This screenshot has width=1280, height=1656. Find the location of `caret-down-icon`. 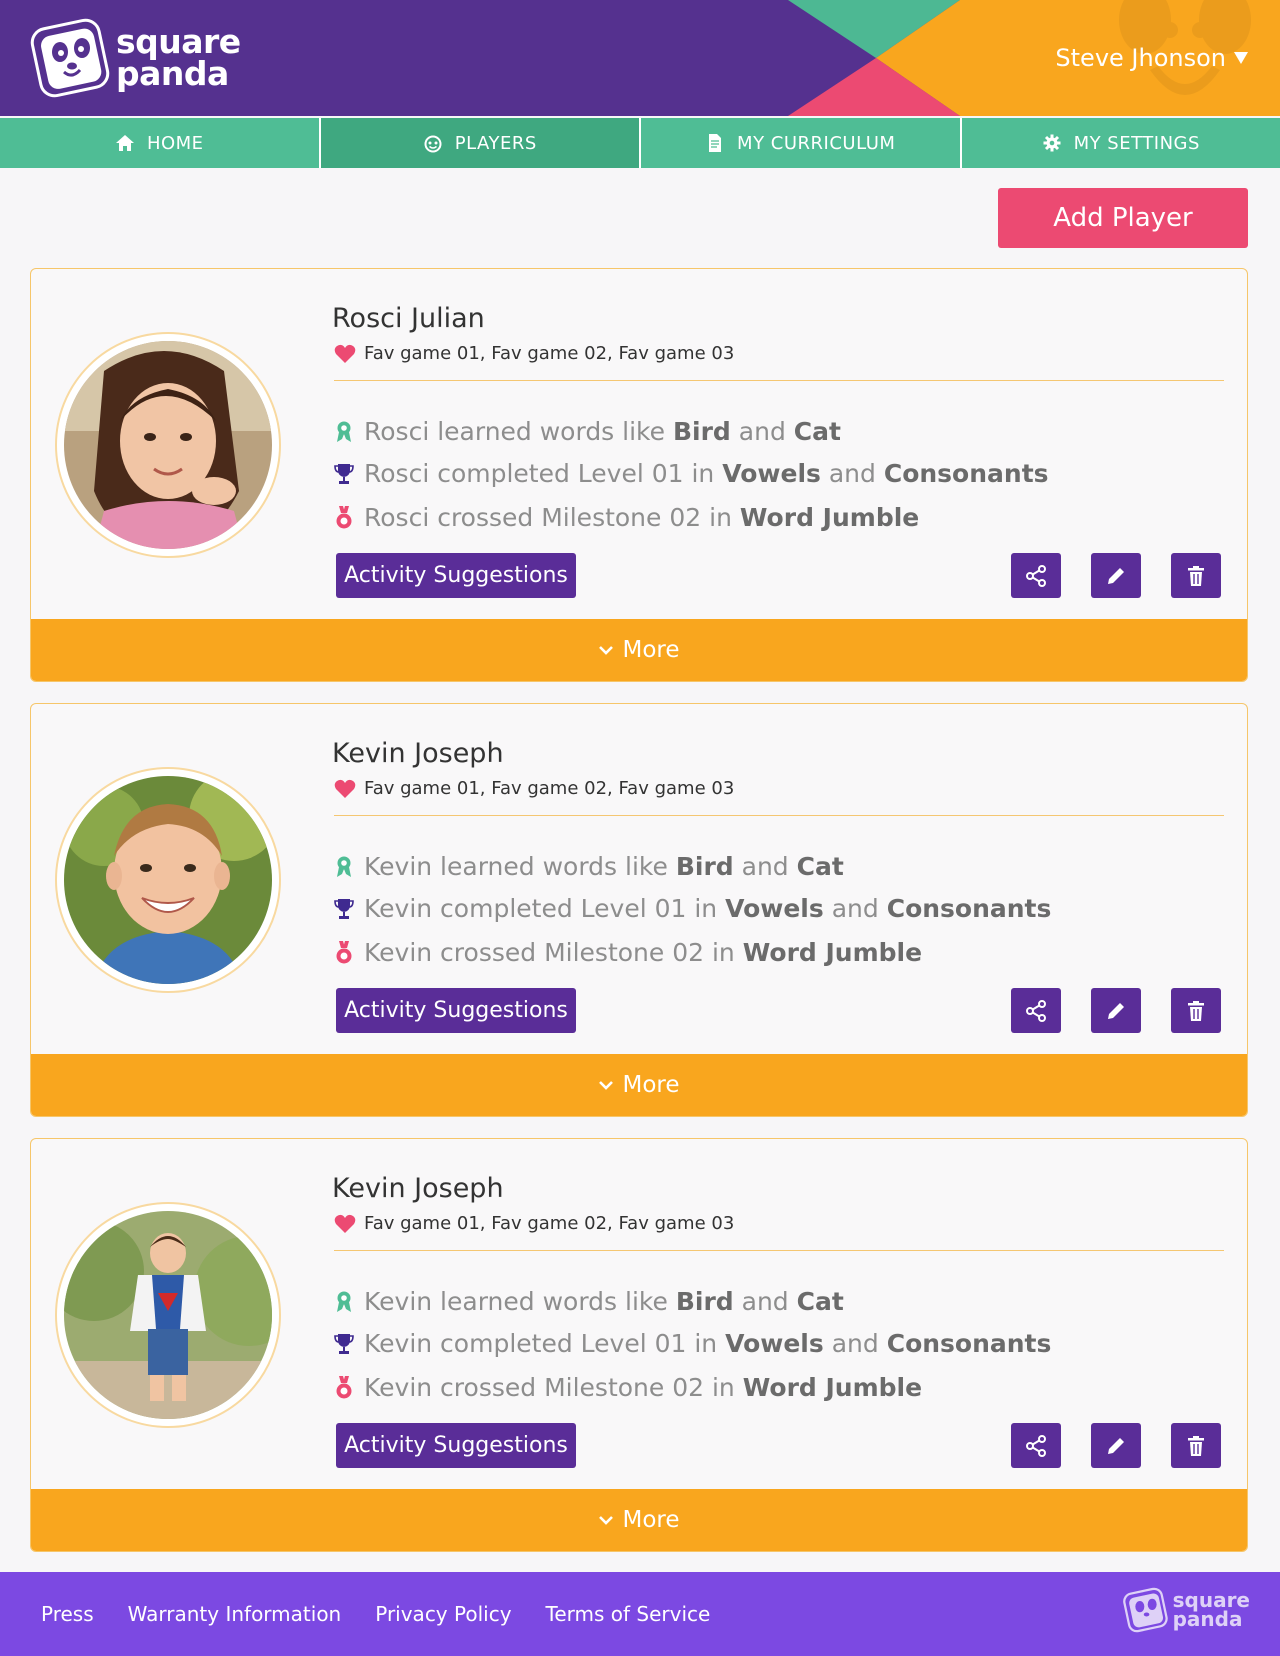

caret-down-icon is located at coordinates (1241, 58).